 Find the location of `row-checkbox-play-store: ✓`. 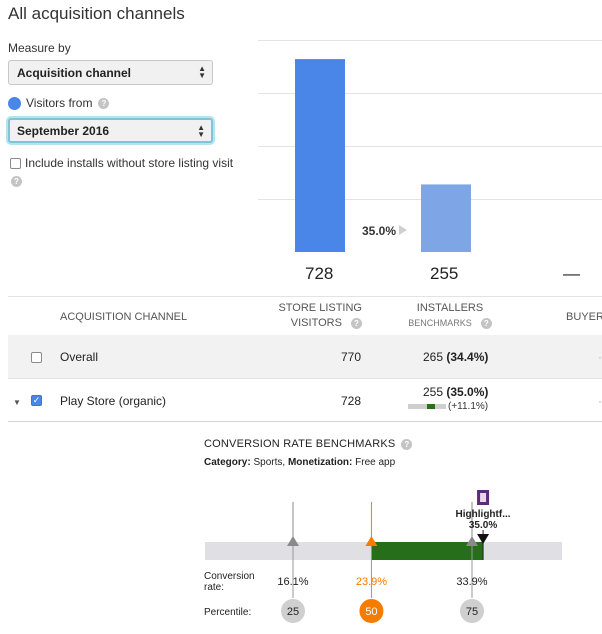

row-checkbox-play-store: ✓ is located at coordinates (36, 400).